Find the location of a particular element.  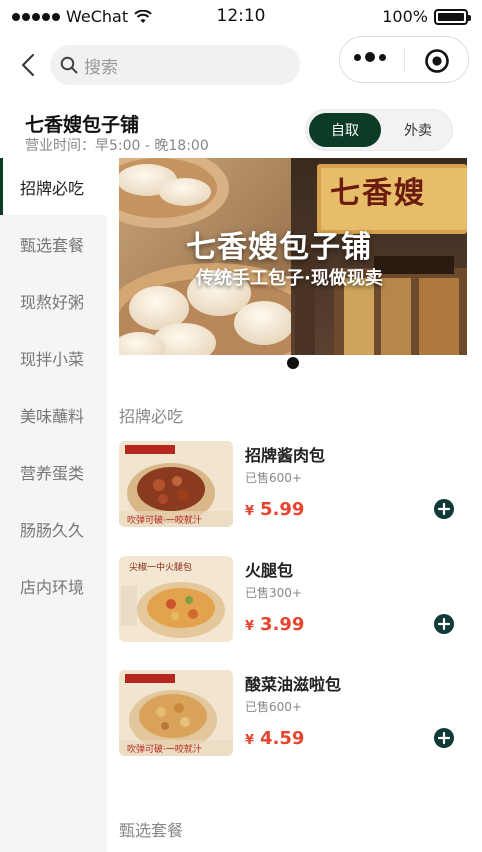

chevron-left-icon is located at coordinates (28, 65).